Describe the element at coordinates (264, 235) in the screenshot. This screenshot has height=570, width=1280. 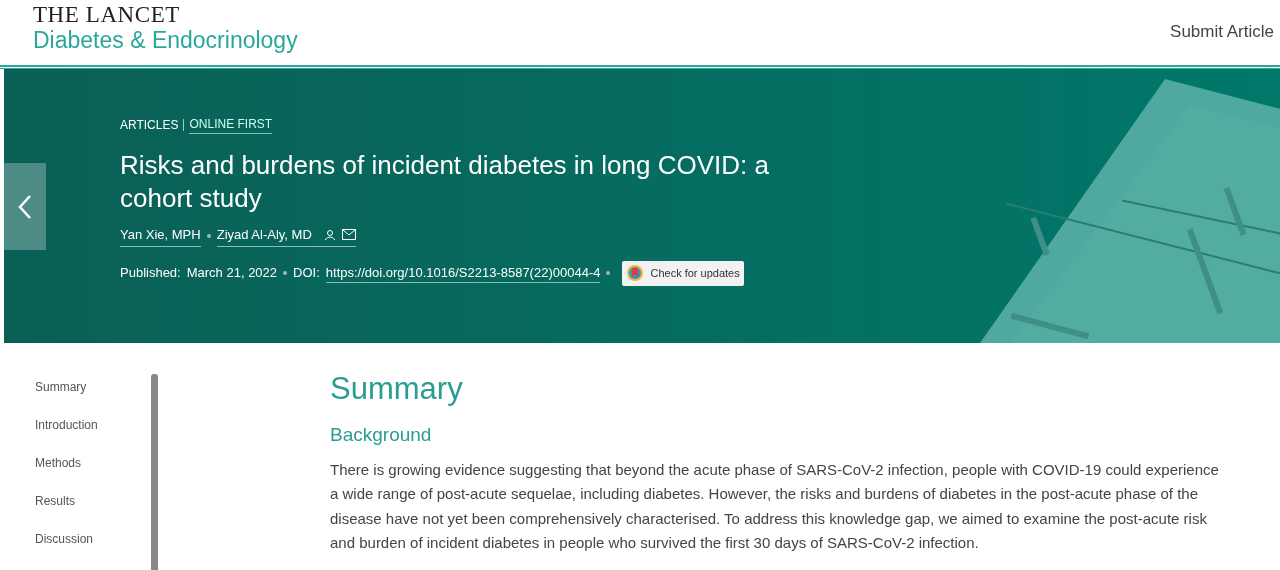
I see `author-link: Ziyad Al-Aly, MD` at that location.